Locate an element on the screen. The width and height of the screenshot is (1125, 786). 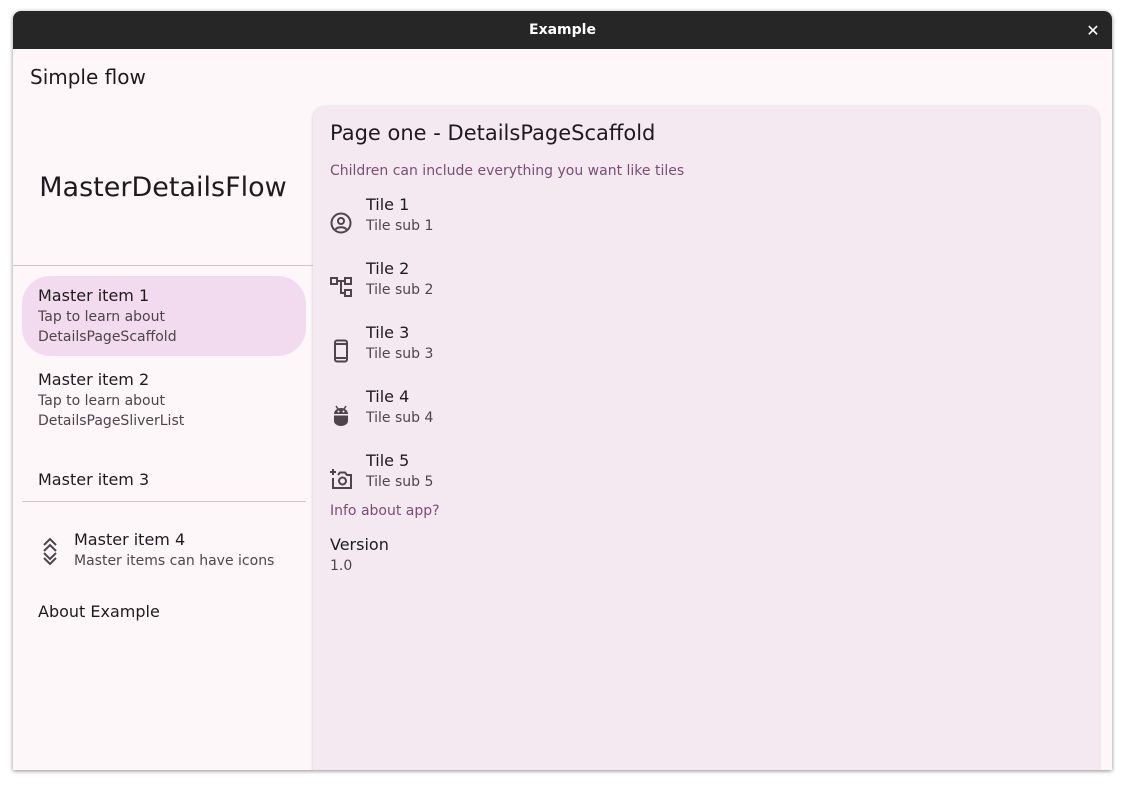
master-header: MasterDetailsFlow is located at coordinates (163, 187).